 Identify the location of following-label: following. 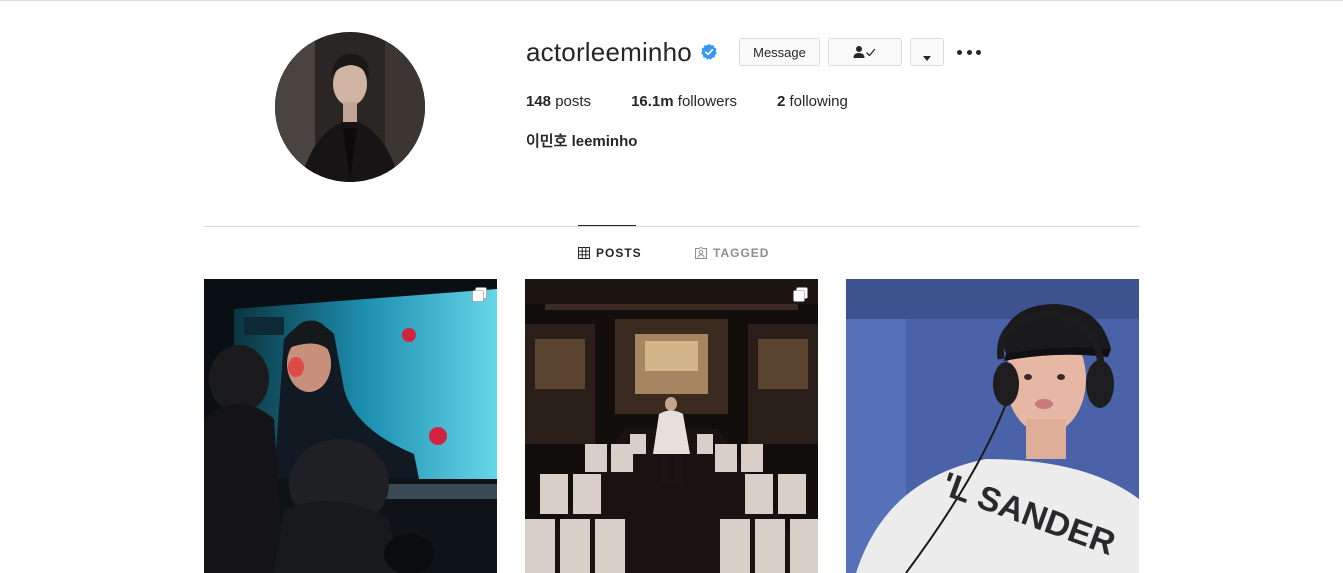
(818, 101).